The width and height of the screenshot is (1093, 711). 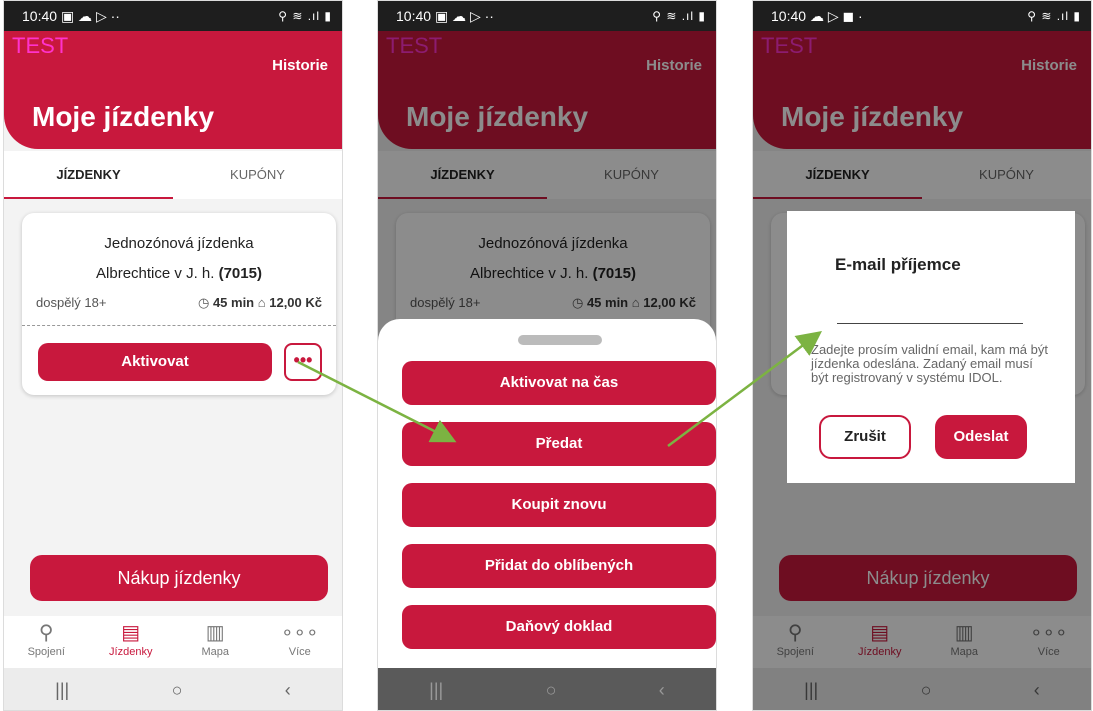 What do you see at coordinates (303, 362) in the screenshot?
I see `more-options-button: •••` at bounding box center [303, 362].